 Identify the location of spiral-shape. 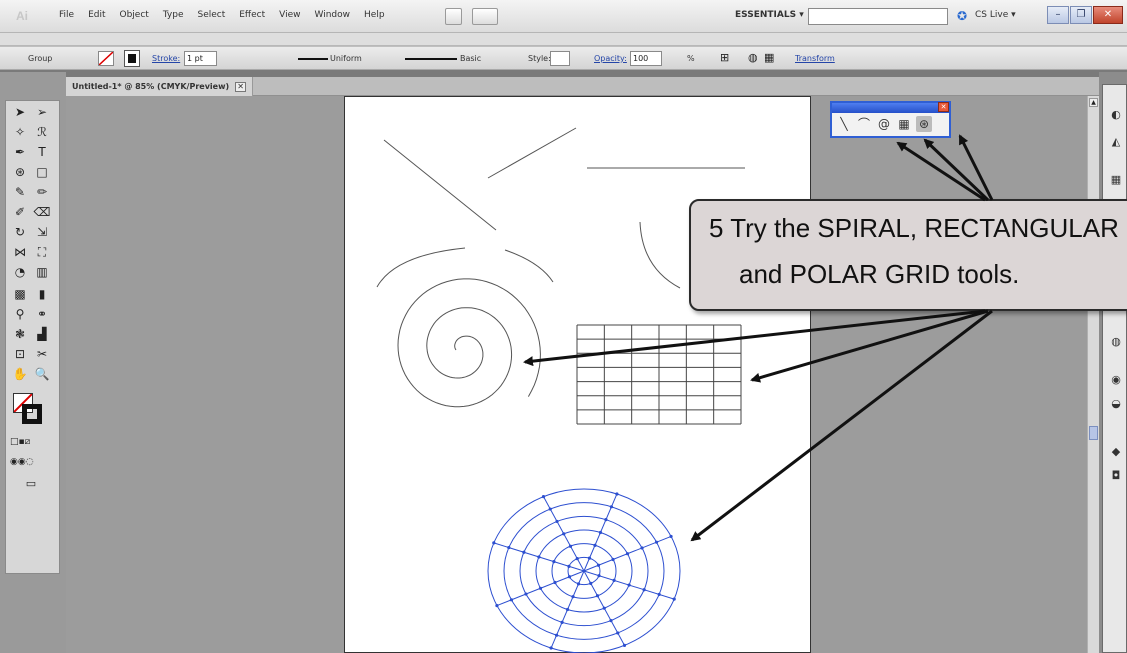
(469, 343).